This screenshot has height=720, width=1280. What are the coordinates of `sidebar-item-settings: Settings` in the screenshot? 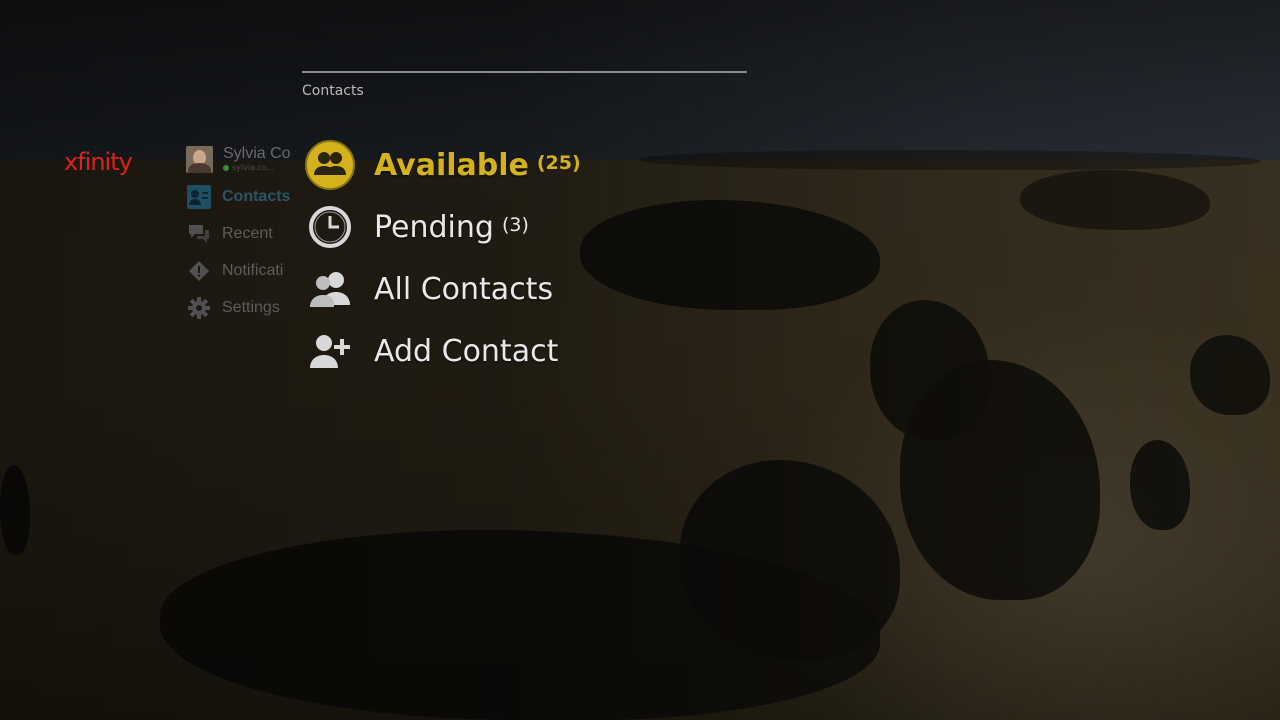 It's located at (244, 307).